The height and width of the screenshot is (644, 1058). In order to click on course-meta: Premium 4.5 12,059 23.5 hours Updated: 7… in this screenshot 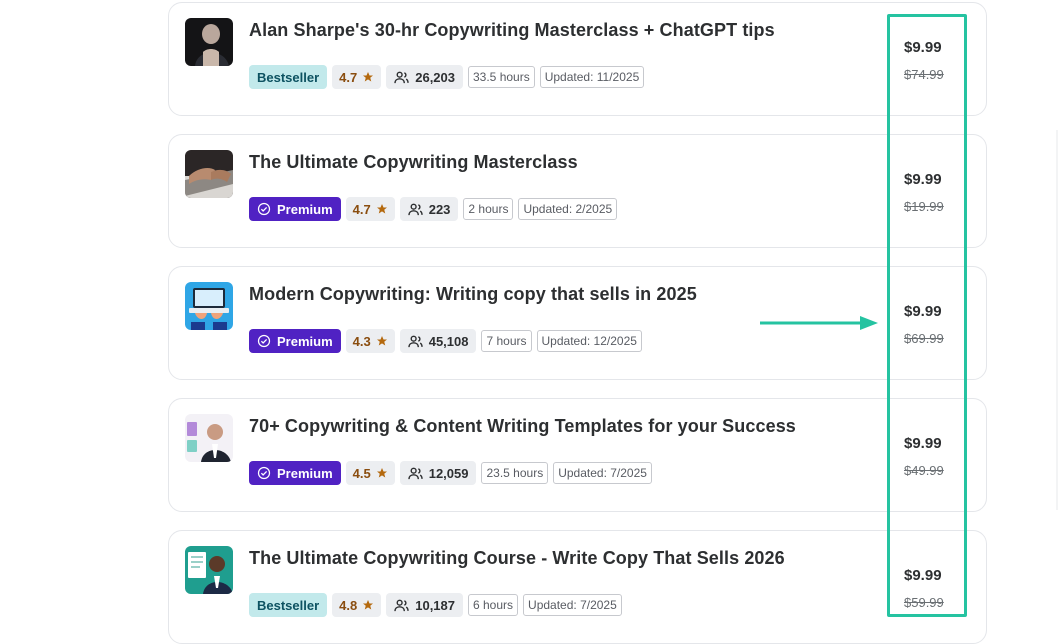, I will do `click(450, 473)`.